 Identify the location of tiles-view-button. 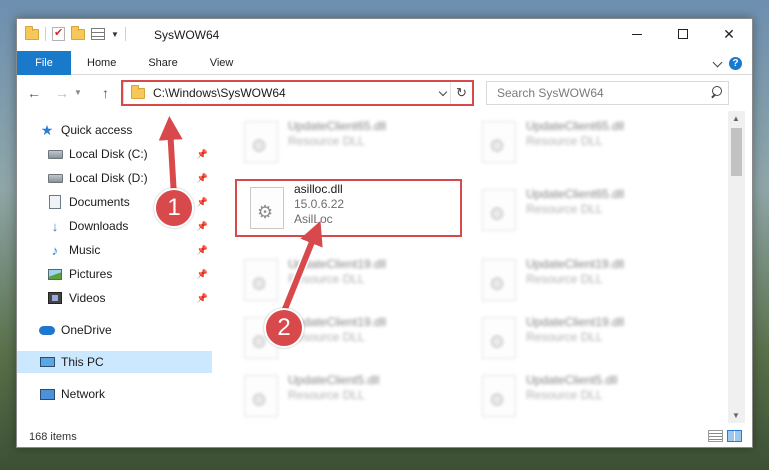
(734, 436).